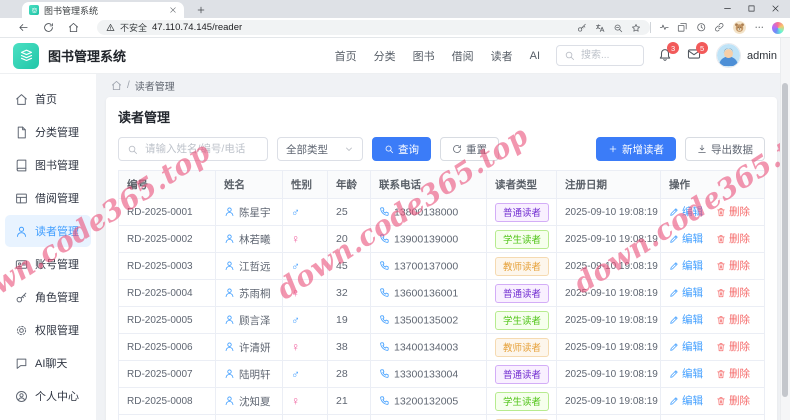 The width and height of the screenshot is (790, 420). What do you see at coordinates (373, 27) in the screenshot?
I see `address-bar: 不安全 47.110.74.145/reader` at bounding box center [373, 27].